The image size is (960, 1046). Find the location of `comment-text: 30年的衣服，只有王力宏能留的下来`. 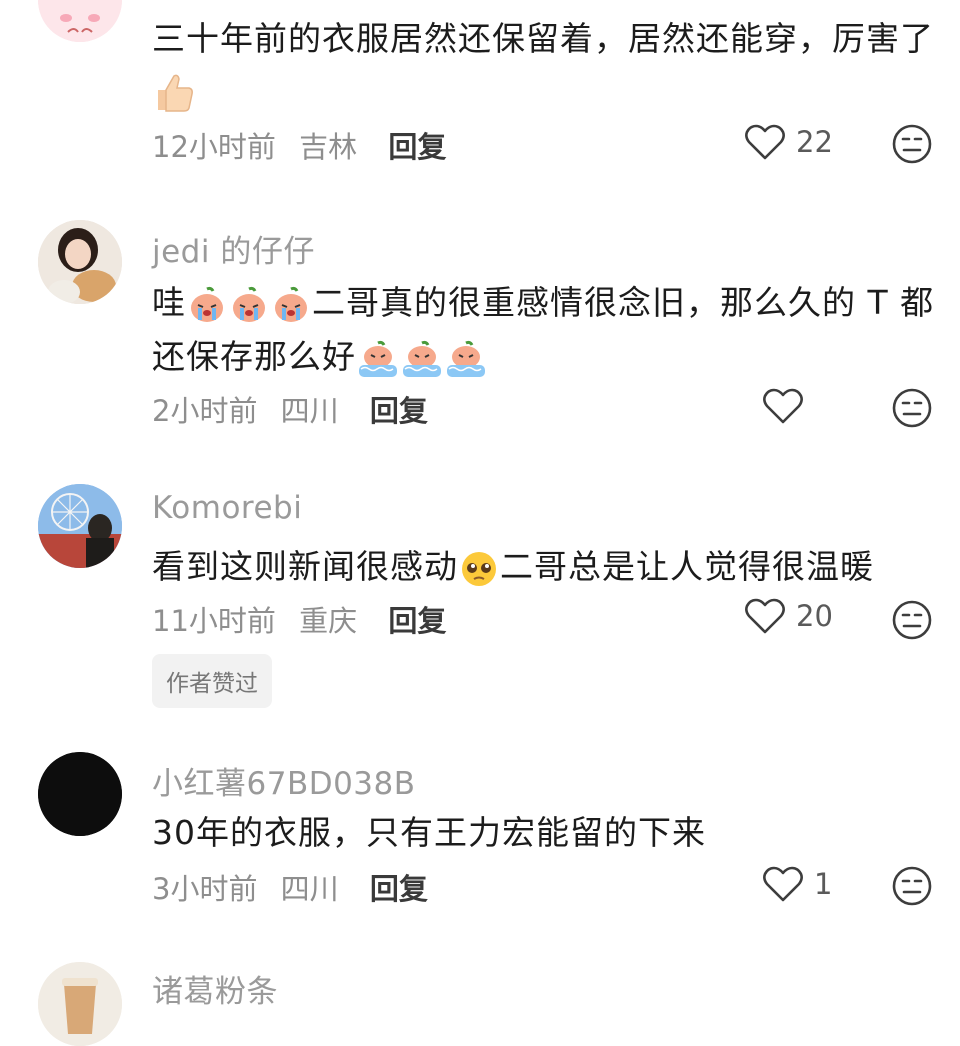

comment-text: 30年的衣服，只有王力宏能留的下来 is located at coordinates (429, 833).